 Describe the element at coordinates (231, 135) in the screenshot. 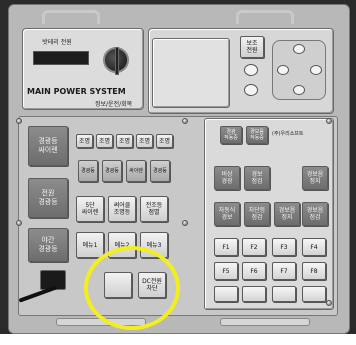

I see `warning-active-indicator: 경광 작동중` at that location.